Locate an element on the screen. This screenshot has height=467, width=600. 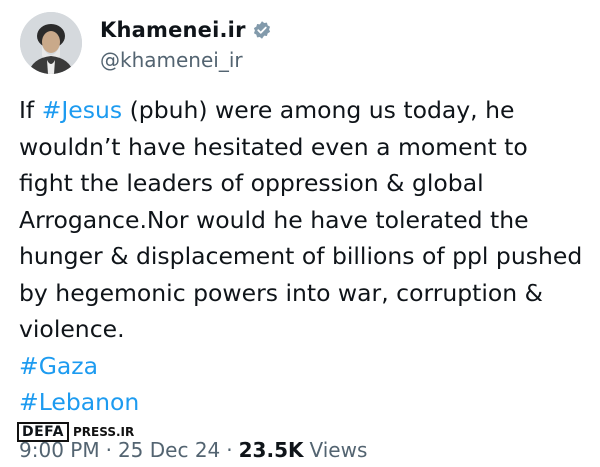
hashtag-link: #Jesus is located at coordinates (82, 110).